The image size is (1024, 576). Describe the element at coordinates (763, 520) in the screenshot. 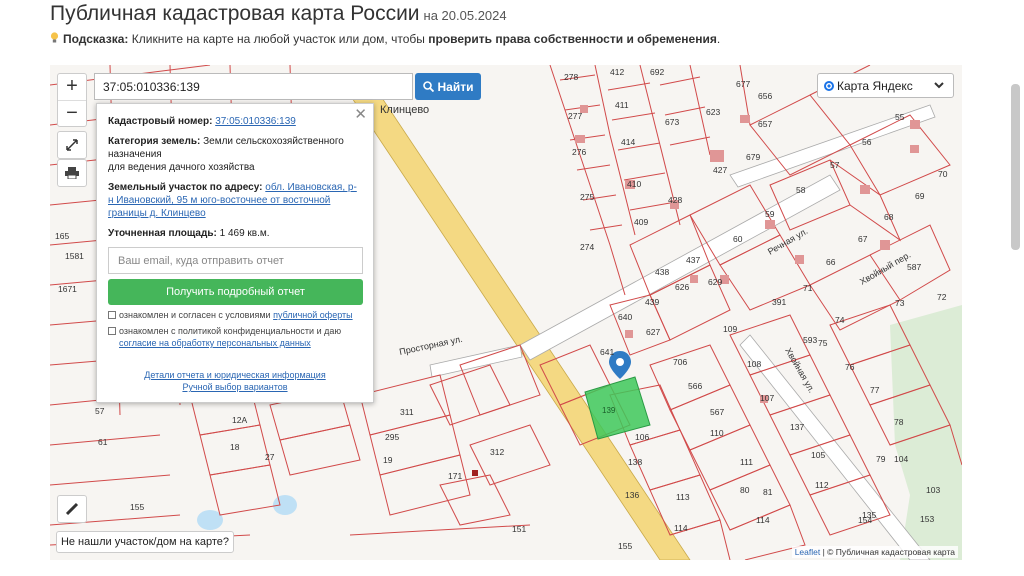

I see `parcel-label: 114` at that location.